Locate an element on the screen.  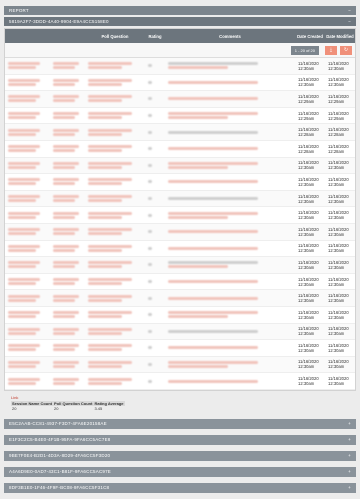
date-created-date: 11/16/2020 is located at coordinates (308, 279).